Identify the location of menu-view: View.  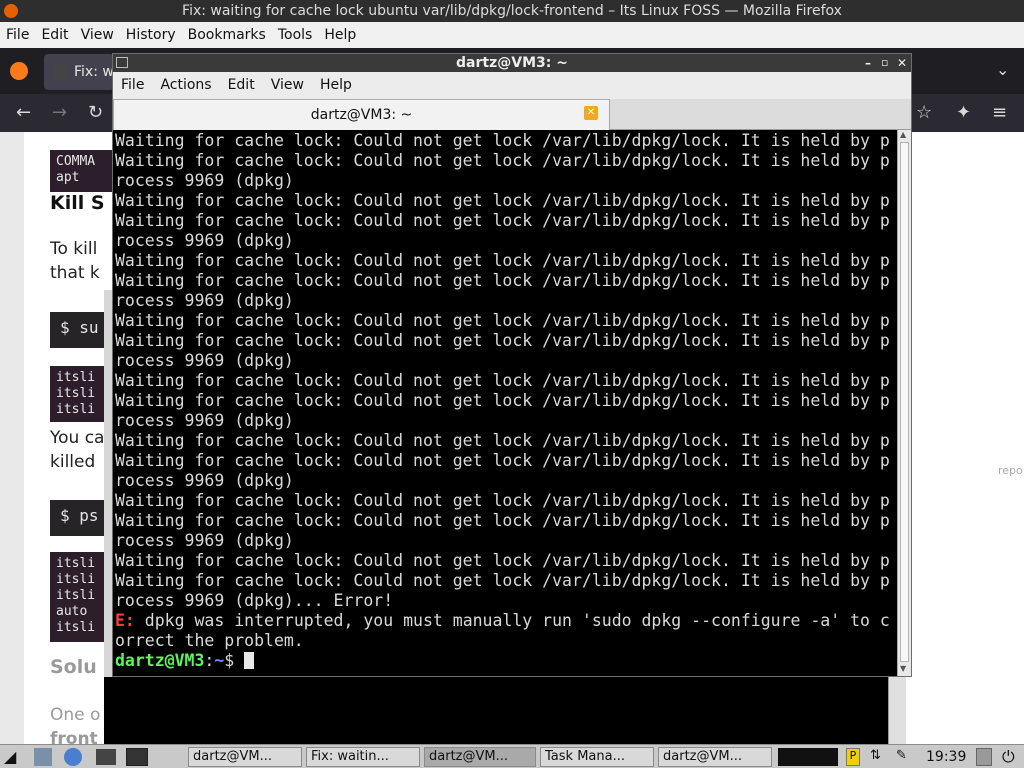
(97, 35).